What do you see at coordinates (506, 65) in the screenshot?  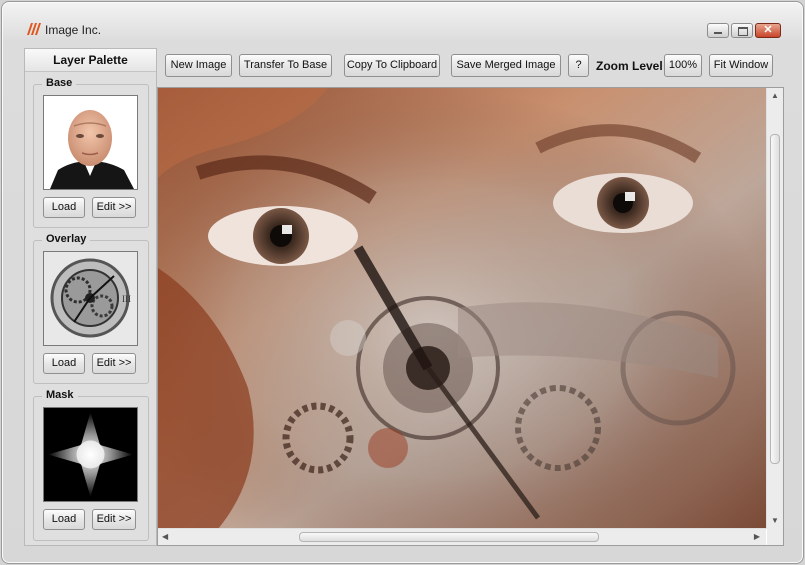 I see `save-merged-image-button: Save Merged Image` at bounding box center [506, 65].